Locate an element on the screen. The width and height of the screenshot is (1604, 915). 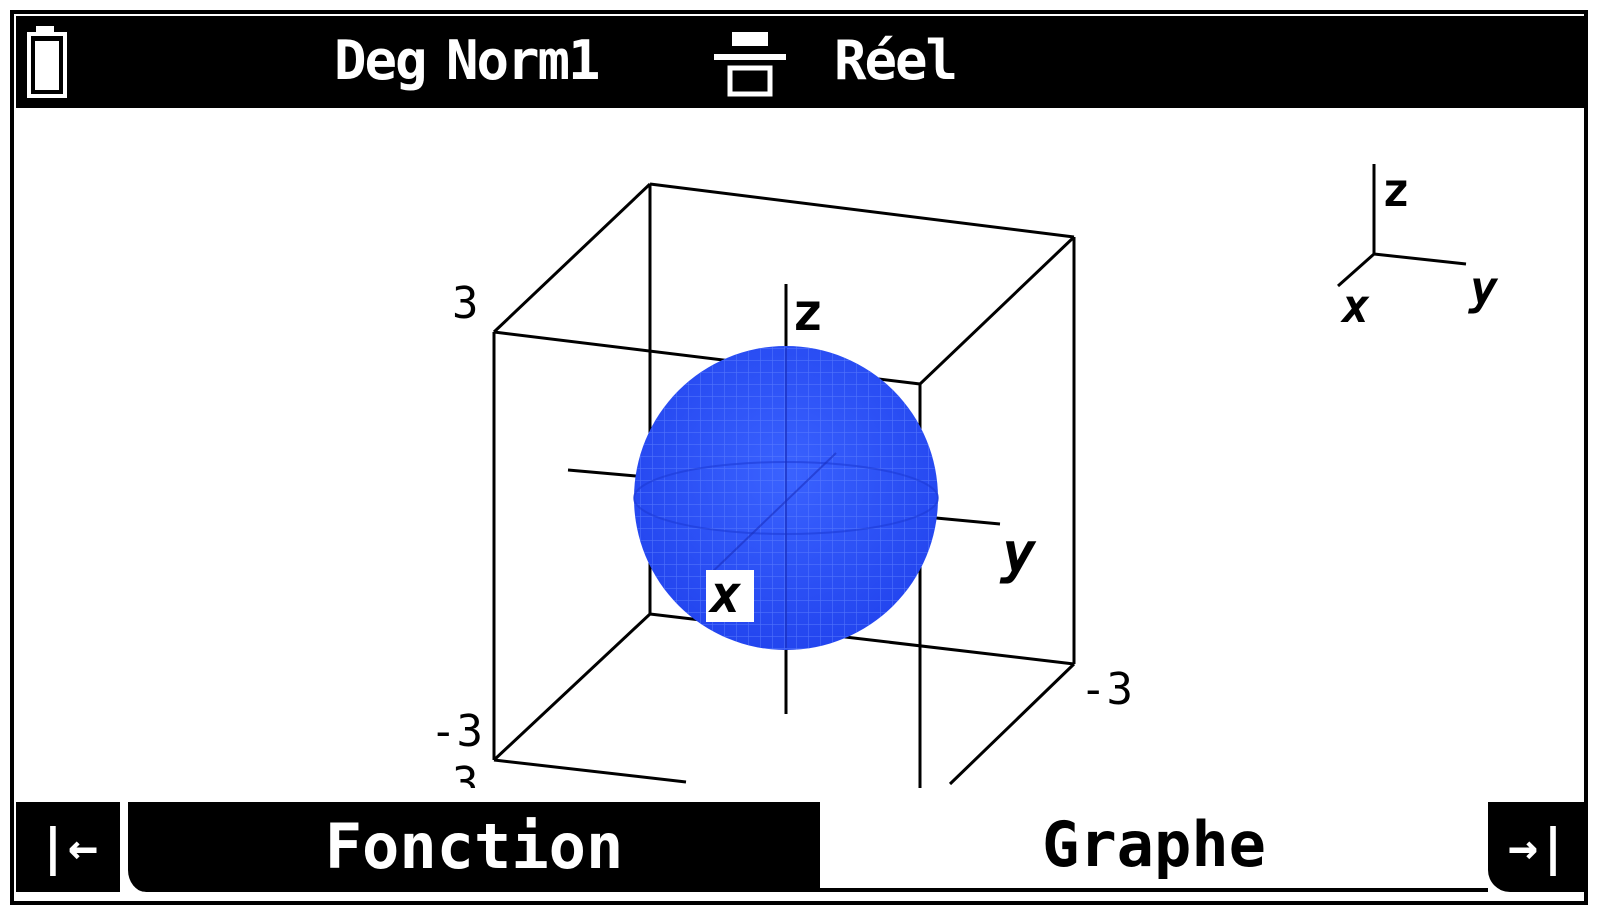
orientation-axes: z y x is located at coordinates (1418, 248).